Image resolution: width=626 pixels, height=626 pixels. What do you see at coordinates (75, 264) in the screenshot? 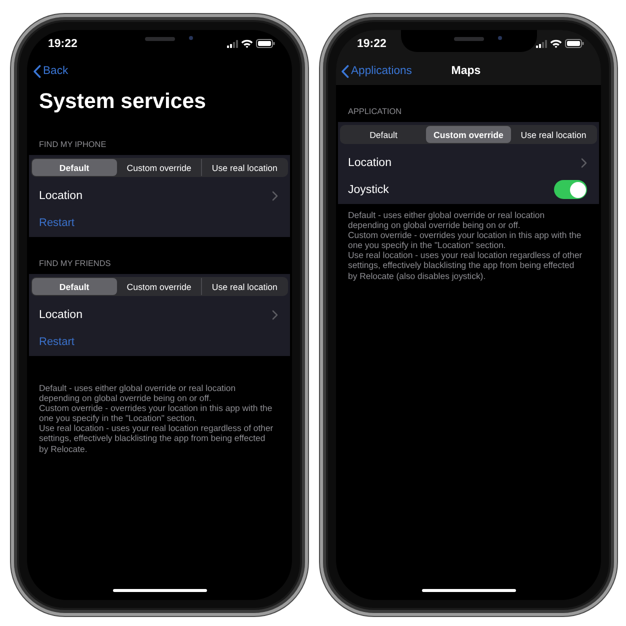
I see `section-header: FIND MY FRIENDS` at bounding box center [75, 264].